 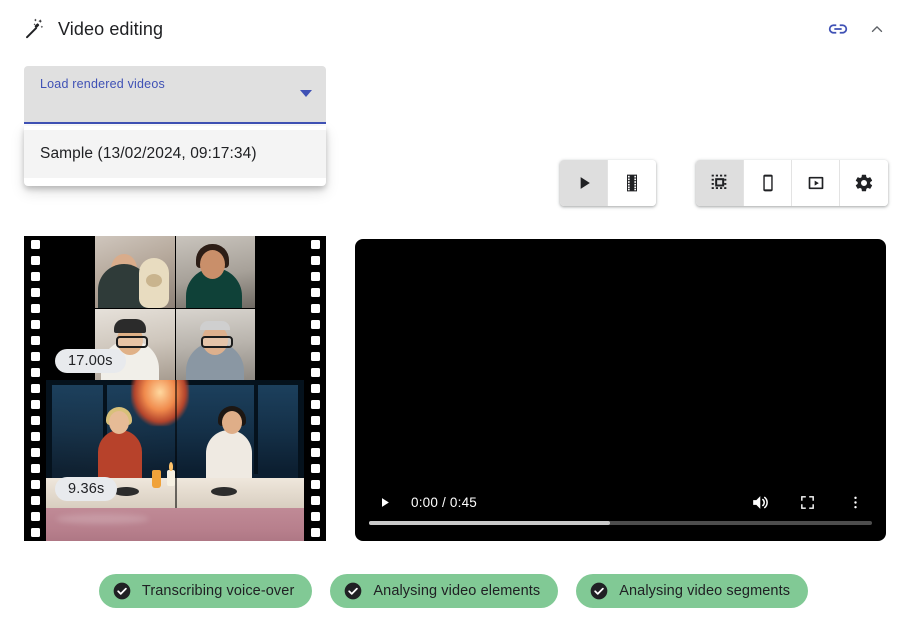 I want to click on film-strip-icon, so click(x=632, y=183).